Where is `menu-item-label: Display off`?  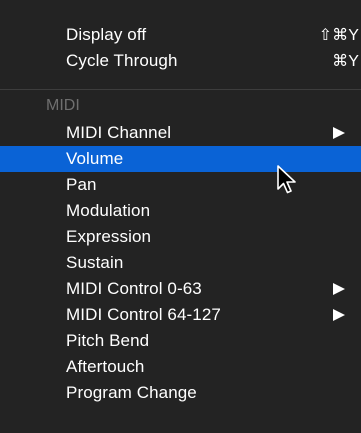
menu-item-label: Display off is located at coordinates (106, 34).